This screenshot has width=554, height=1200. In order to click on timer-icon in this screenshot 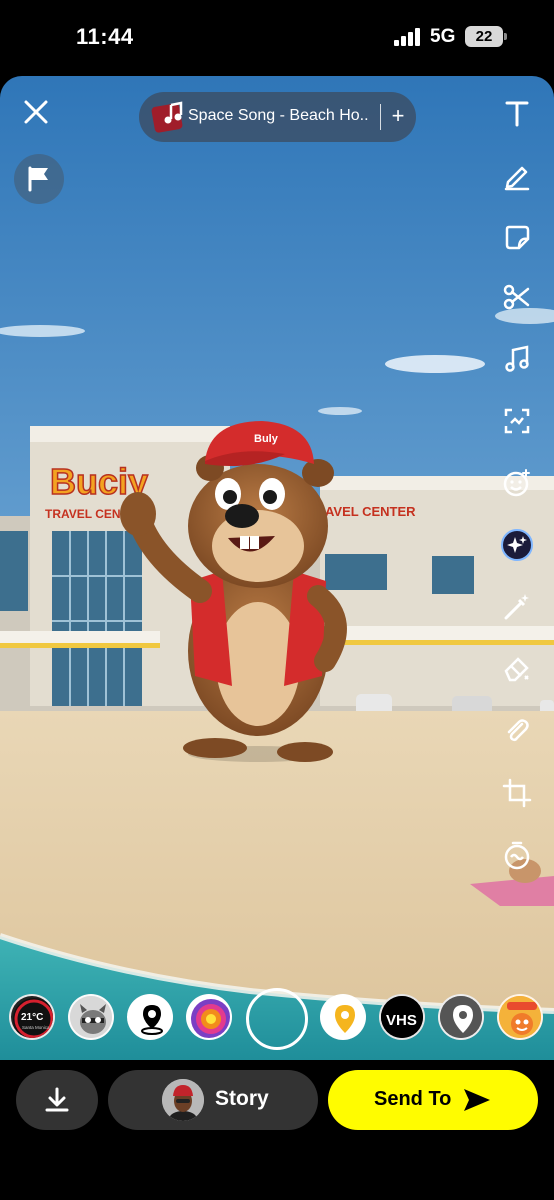, I will do `click(517, 855)`.